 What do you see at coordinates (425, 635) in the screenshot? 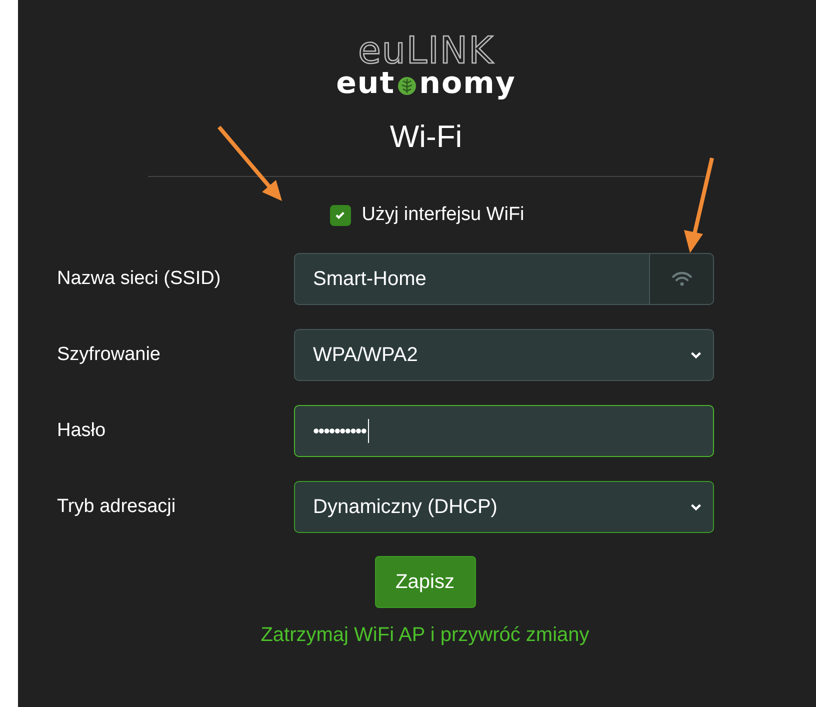
I see `stop-ap-link: Zatrzymaj WiFi AP i przywróć zmiany` at bounding box center [425, 635].